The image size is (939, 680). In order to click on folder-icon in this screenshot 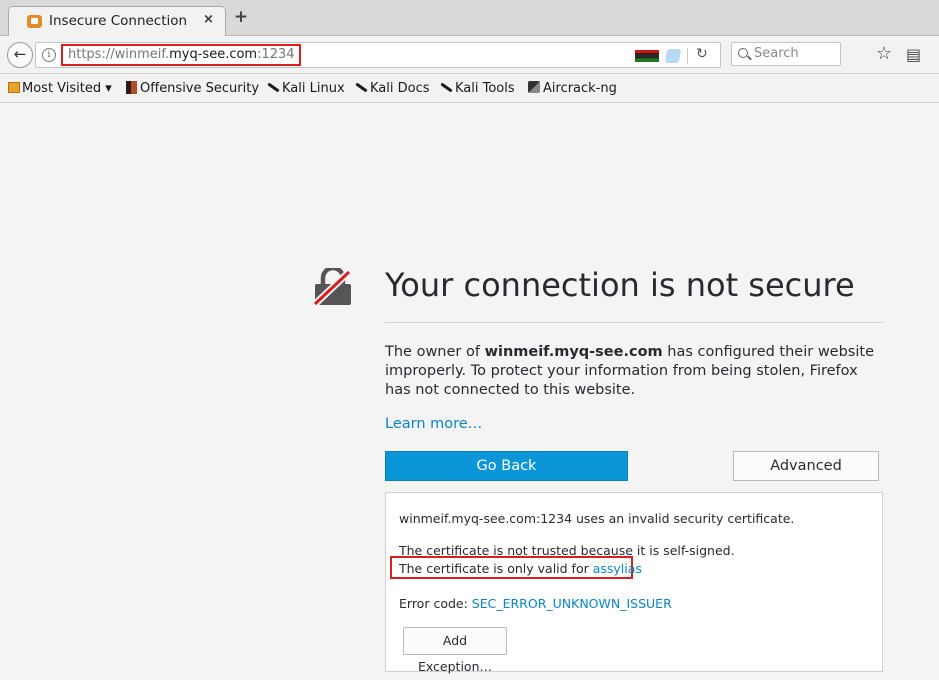, I will do `click(14, 87)`.